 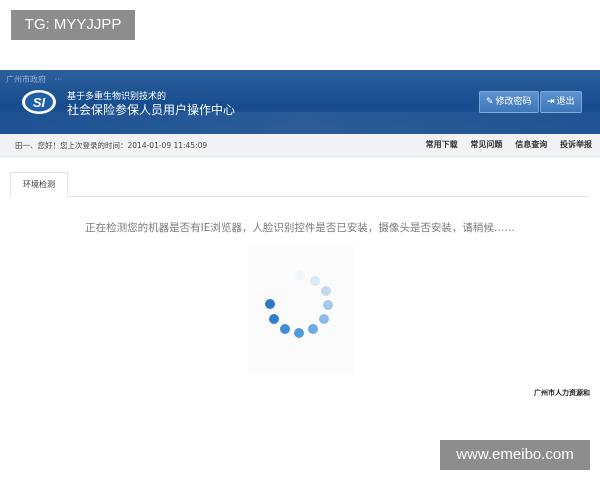 I want to click on top-links: 广州市政府 ···, so click(x=37, y=79).